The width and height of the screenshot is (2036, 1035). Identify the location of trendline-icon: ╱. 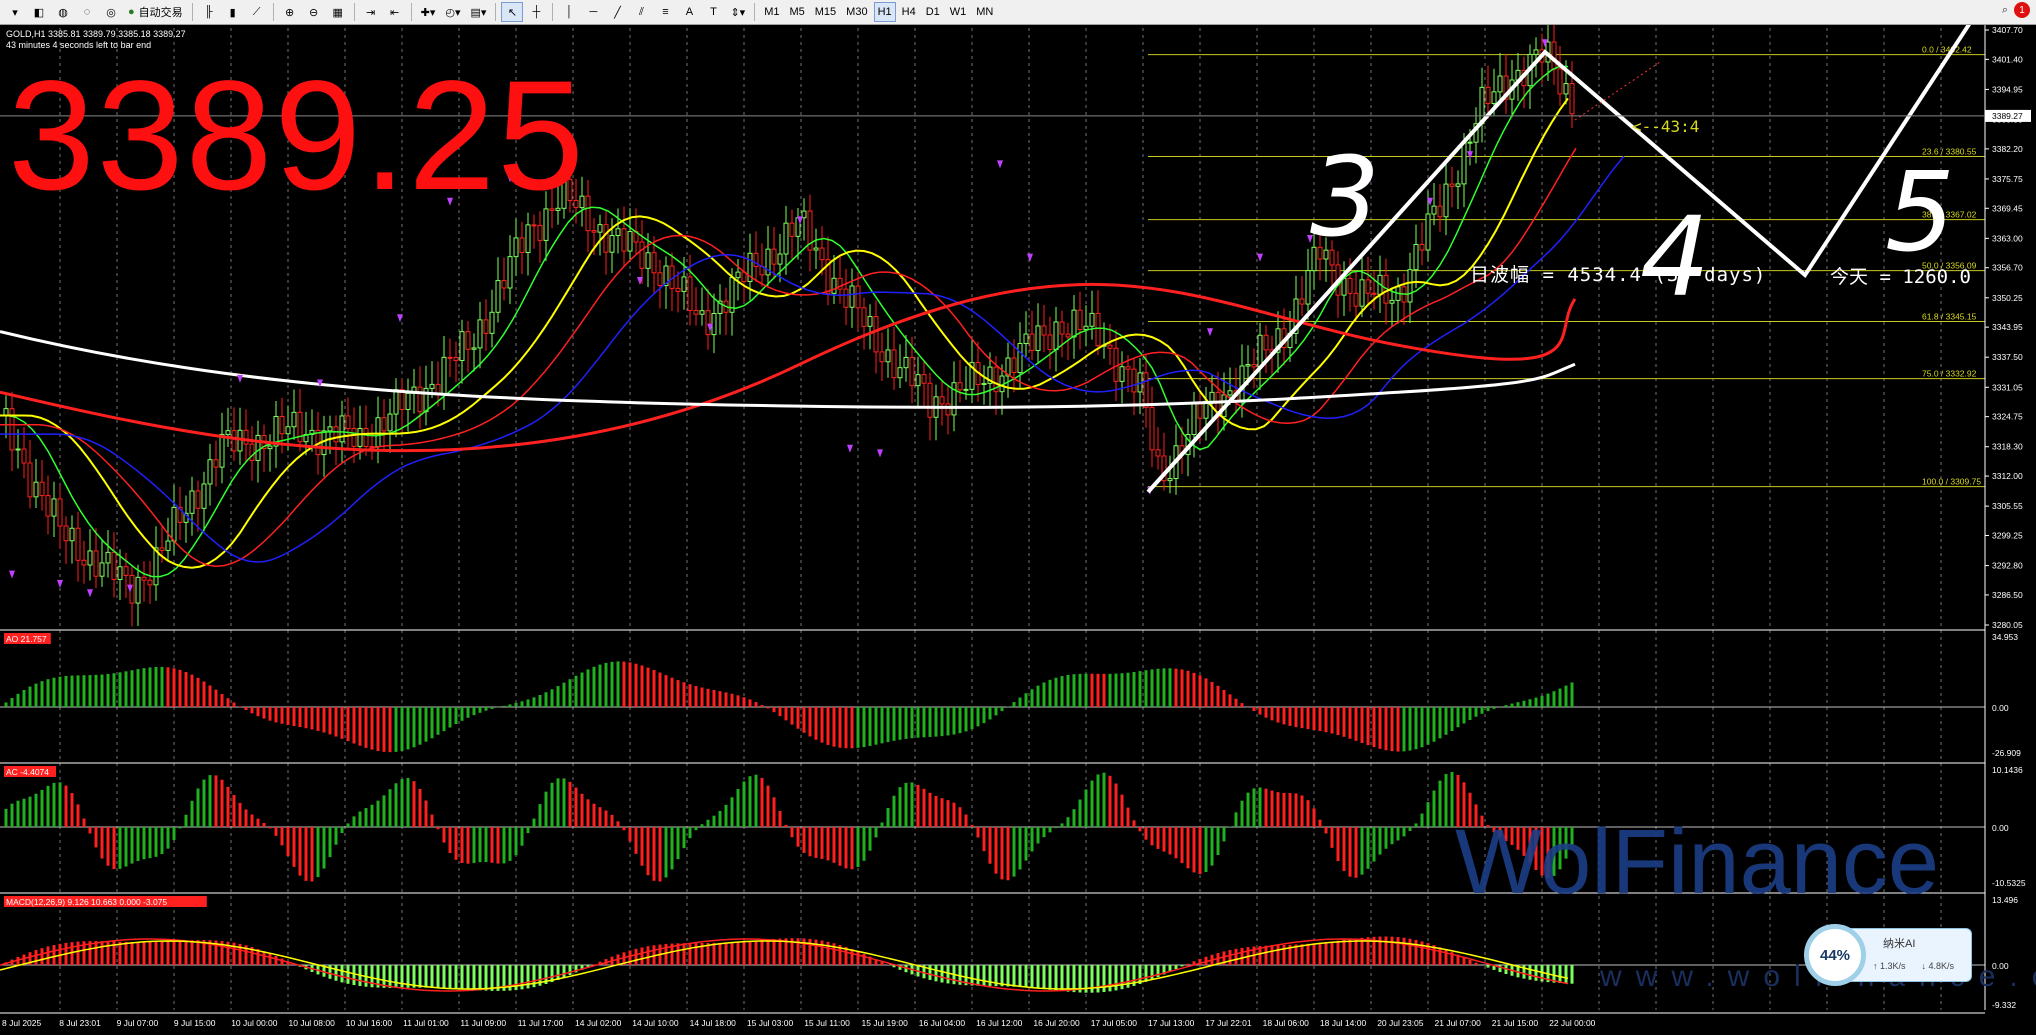
(617, 12).